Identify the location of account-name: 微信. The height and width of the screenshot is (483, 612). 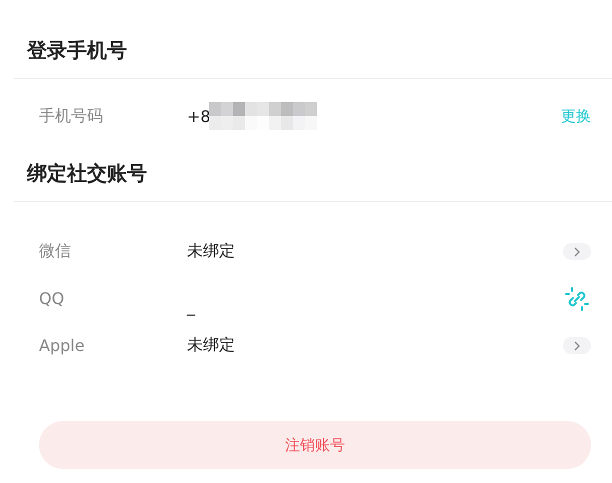
(55, 251).